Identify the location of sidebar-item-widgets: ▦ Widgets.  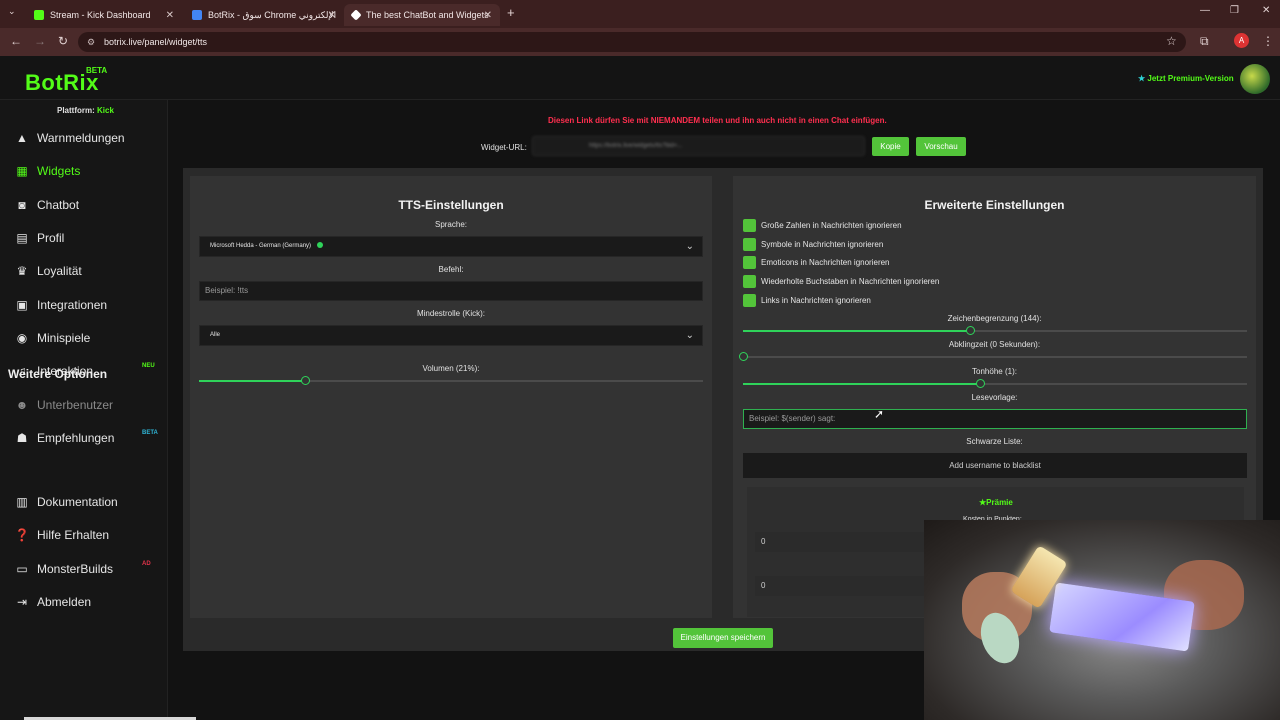
(89, 171).